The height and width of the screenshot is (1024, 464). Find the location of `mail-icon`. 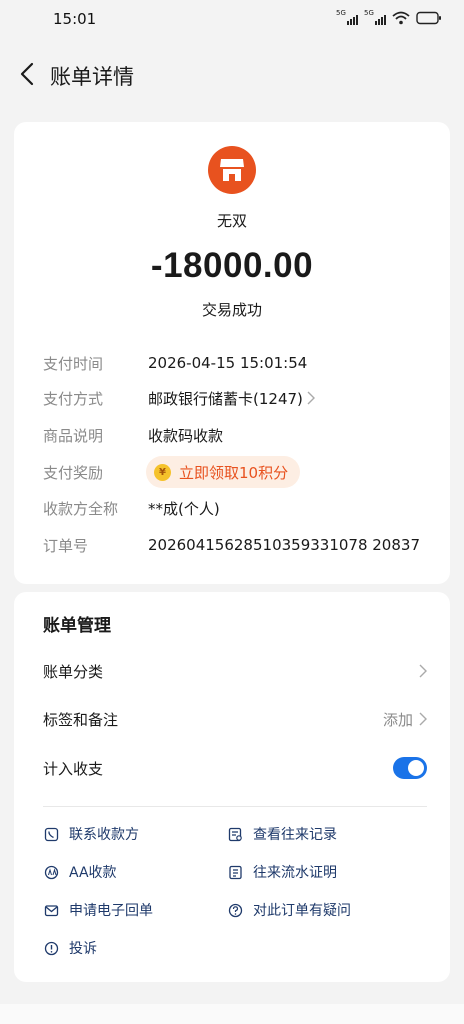

mail-icon is located at coordinates (51, 910).